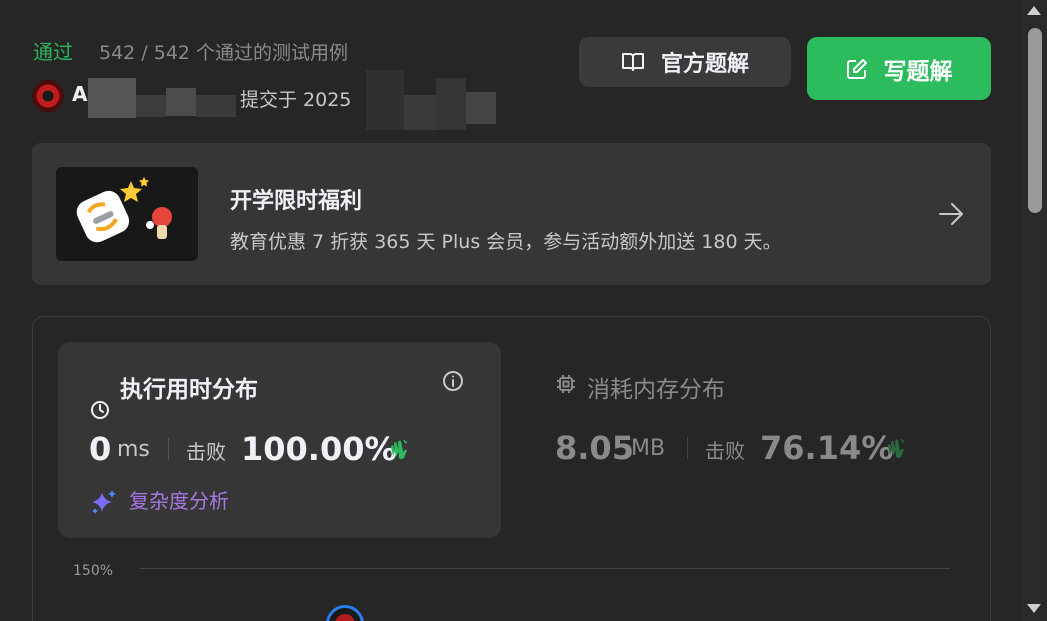 Image resolution: width=1047 pixels, height=621 pixels. What do you see at coordinates (100, 410) in the screenshot?
I see `clock-icon` at bounding box center [100, 410].